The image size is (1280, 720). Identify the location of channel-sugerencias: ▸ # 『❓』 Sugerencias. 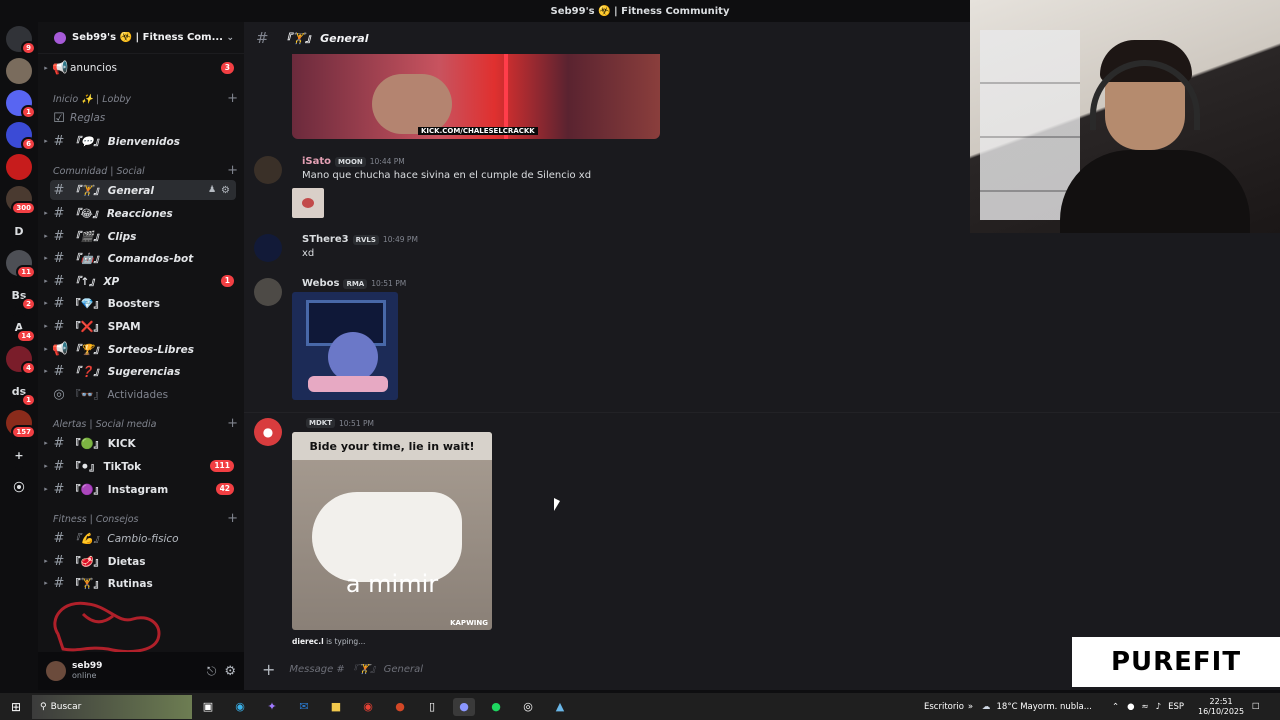
(141, 371).